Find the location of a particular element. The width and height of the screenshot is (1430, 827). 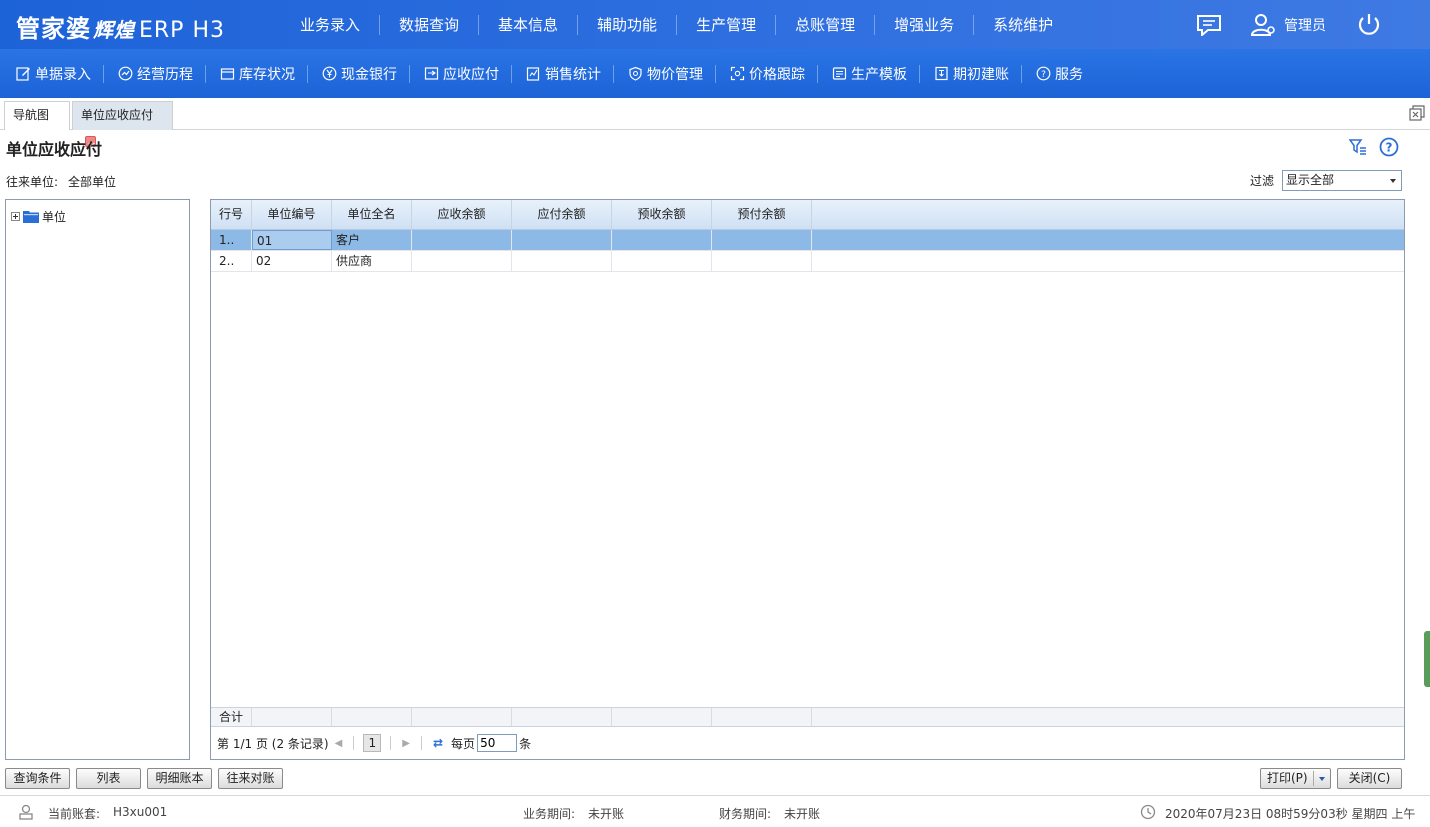

row-no: 2.. is located at coordinates (231, 261).